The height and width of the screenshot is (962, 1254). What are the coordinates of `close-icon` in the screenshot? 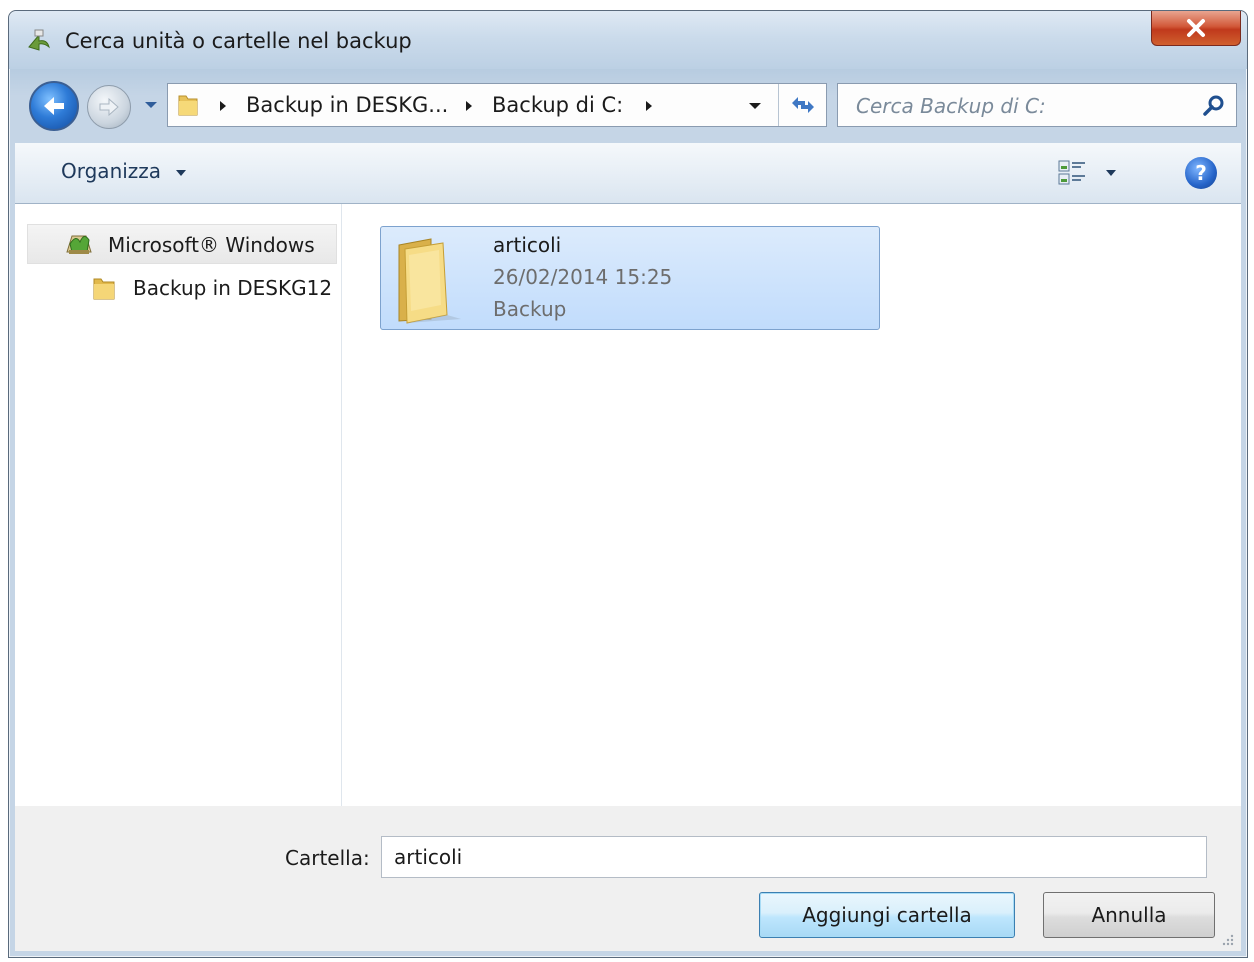 It's located at (1196, 28).